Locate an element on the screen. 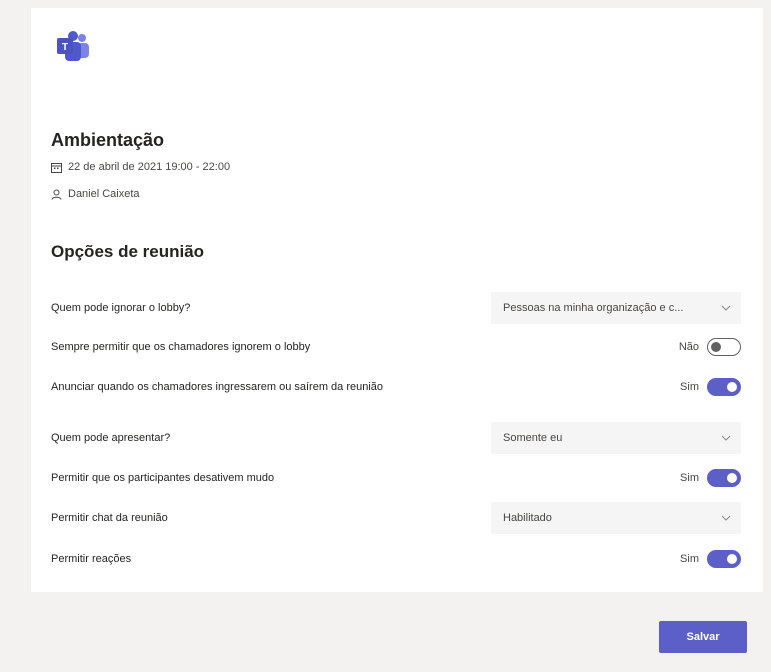 The height and width of the screenshot is (672, 771). option-label: Permitir reações is located at coordinates (91, 559).